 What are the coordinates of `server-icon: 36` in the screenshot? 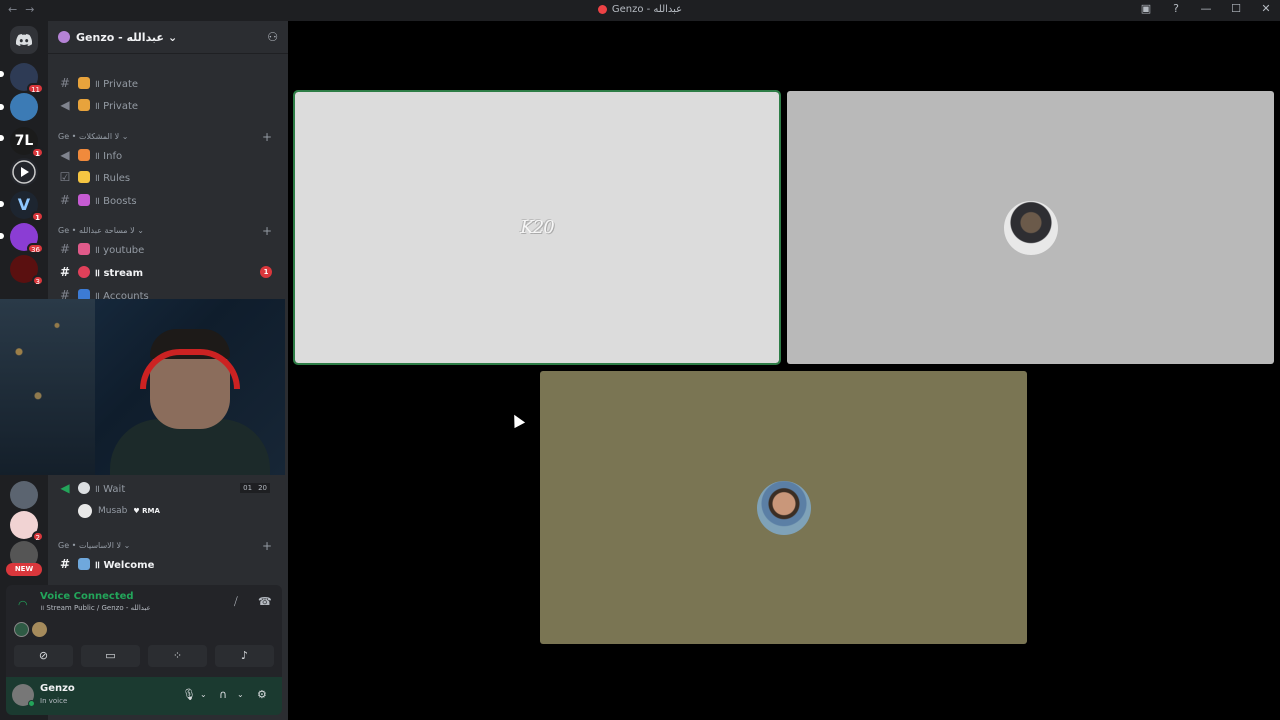 It's located at (27, 238).